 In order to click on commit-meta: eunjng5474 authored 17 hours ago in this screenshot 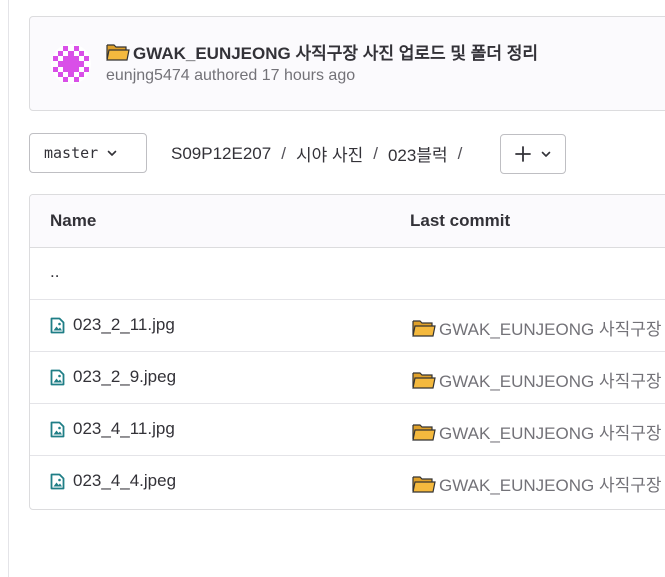, I will do `click(230, 76)`.